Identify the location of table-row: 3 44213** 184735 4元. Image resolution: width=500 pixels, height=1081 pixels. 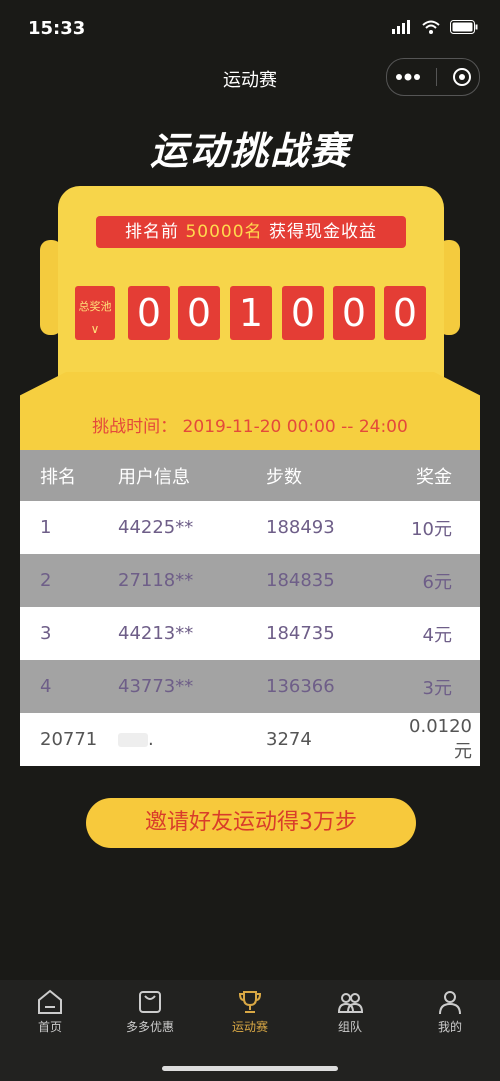
(250, 633).